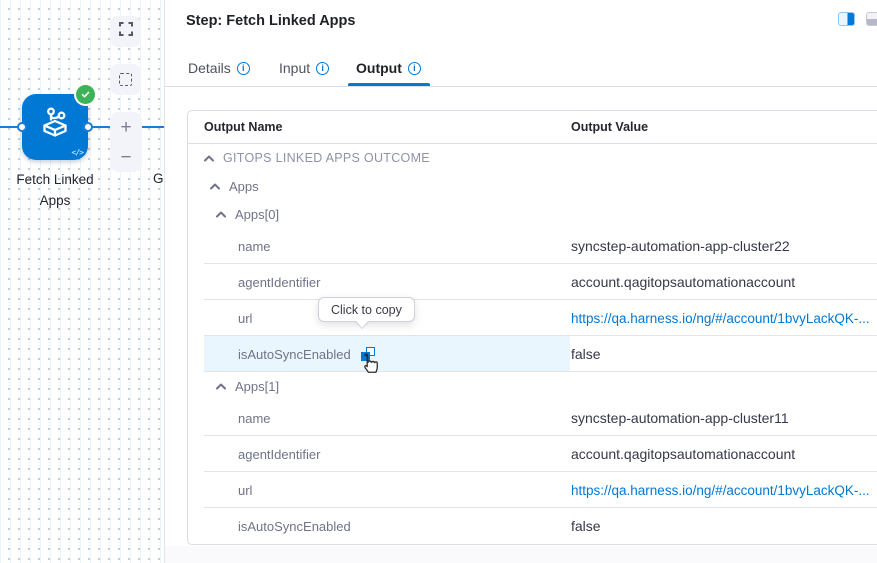  I want to click on group-label: Apps[0], so click(257, 214).